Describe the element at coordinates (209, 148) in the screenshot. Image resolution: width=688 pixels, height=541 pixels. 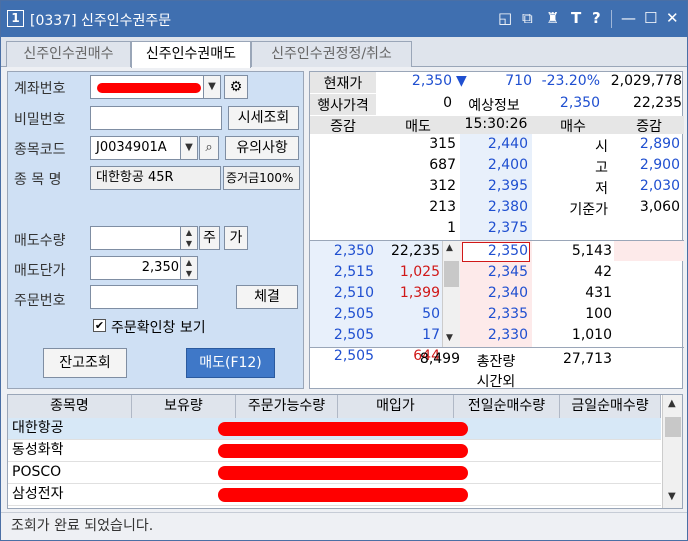
I see `search-icon: ⌕` at that location.